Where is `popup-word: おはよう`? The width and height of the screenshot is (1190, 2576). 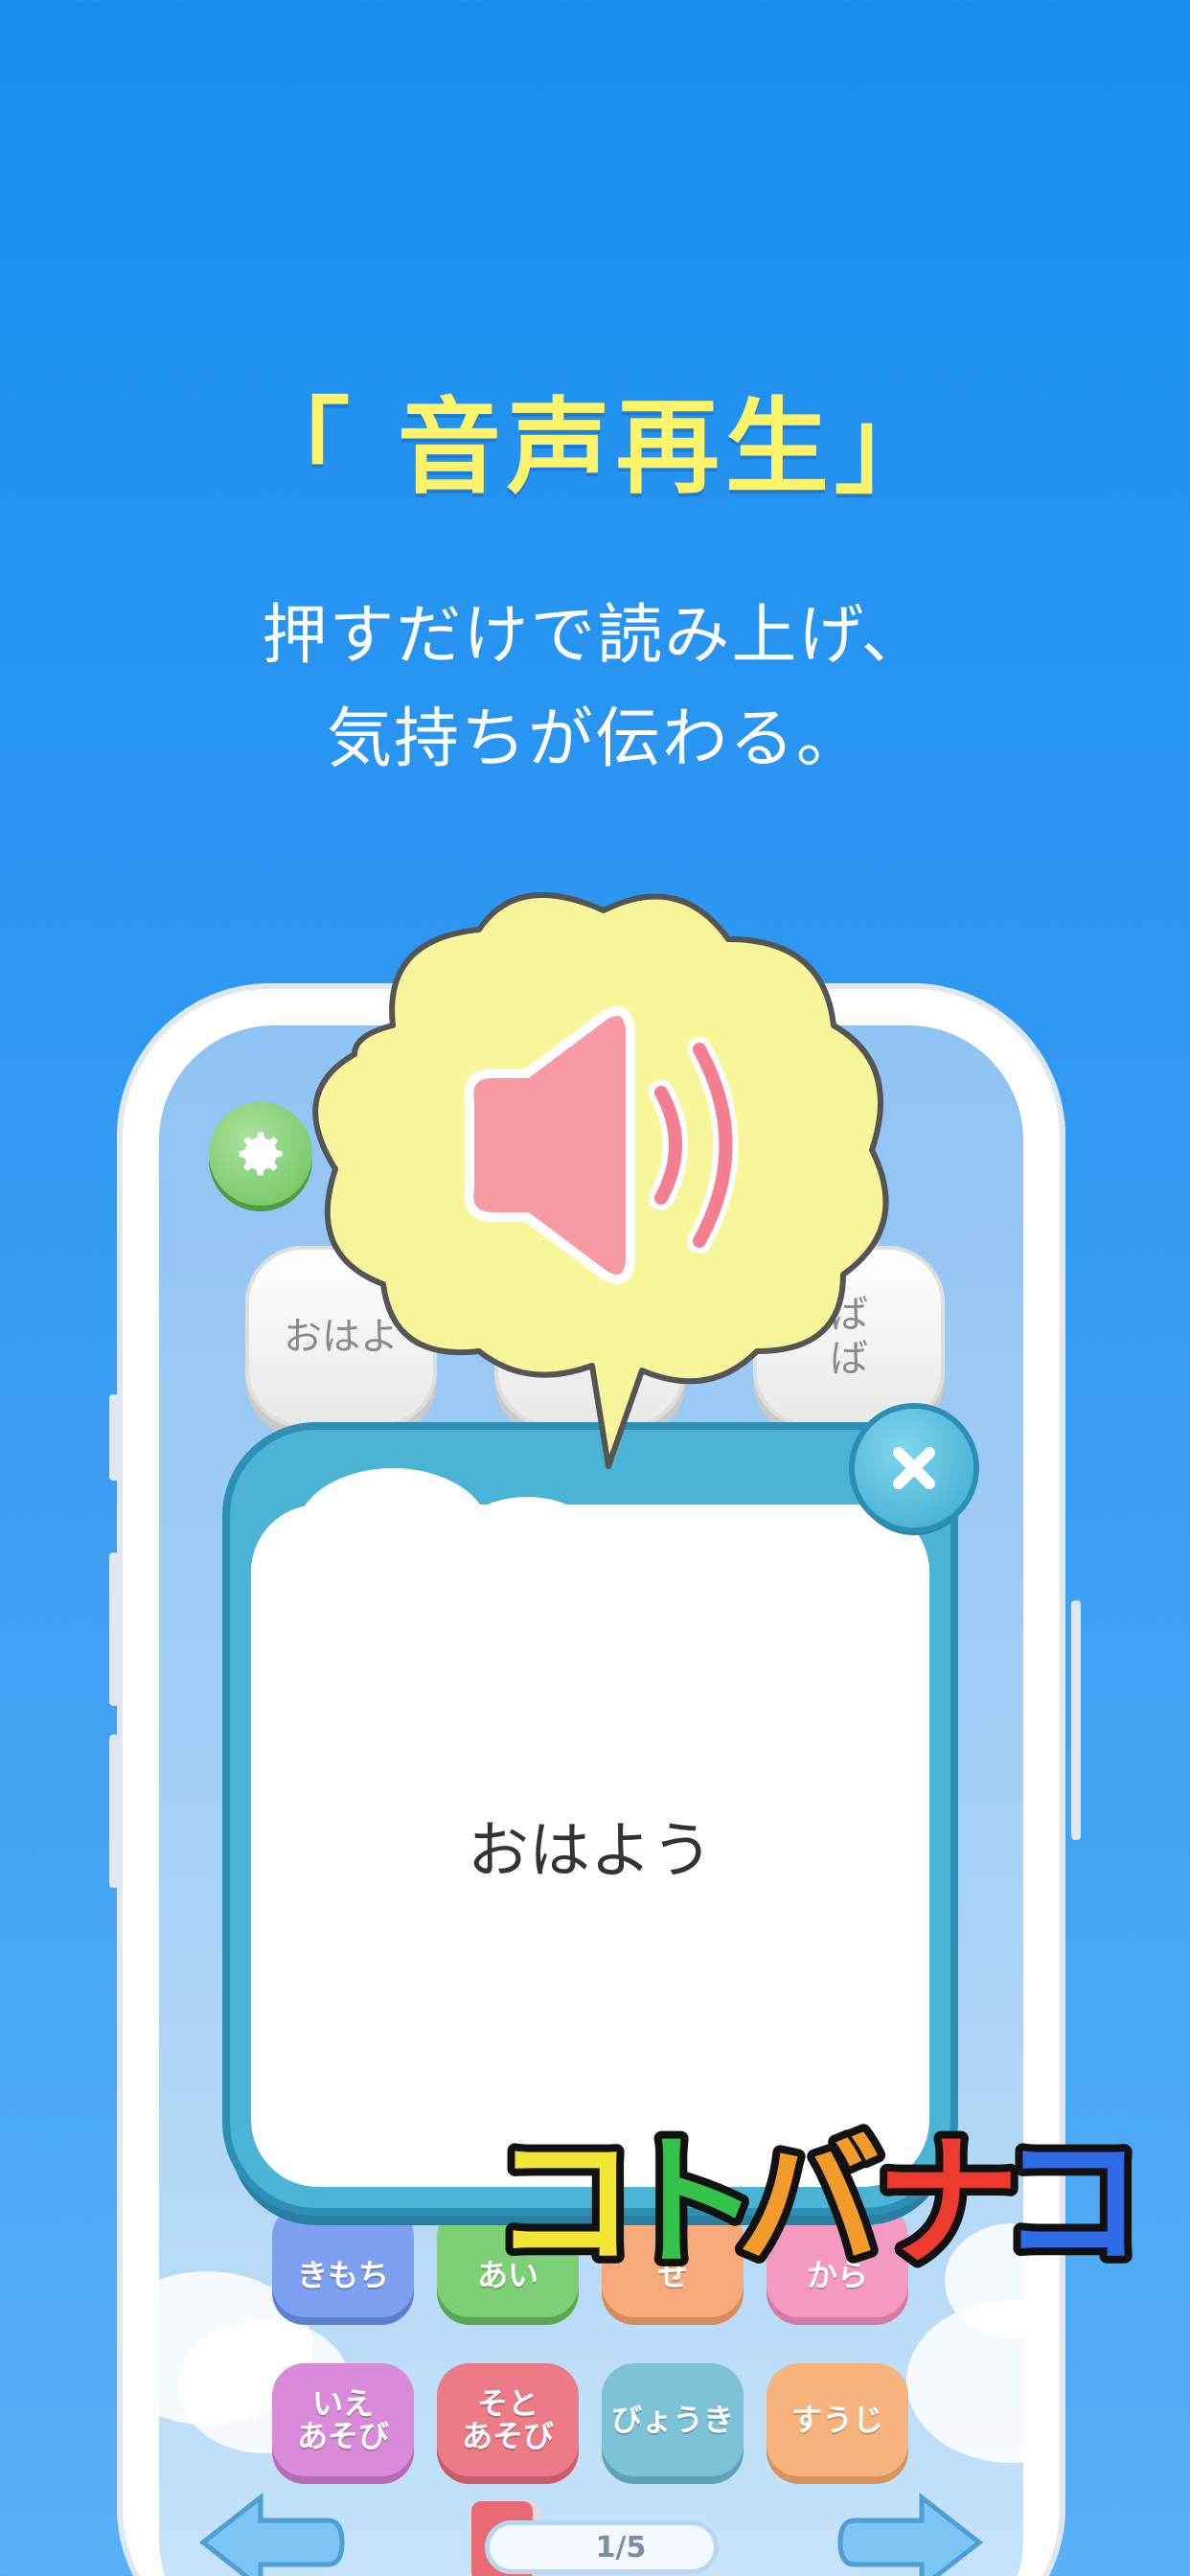
popup-word: おはよう is located at coordinates (590, 1851).